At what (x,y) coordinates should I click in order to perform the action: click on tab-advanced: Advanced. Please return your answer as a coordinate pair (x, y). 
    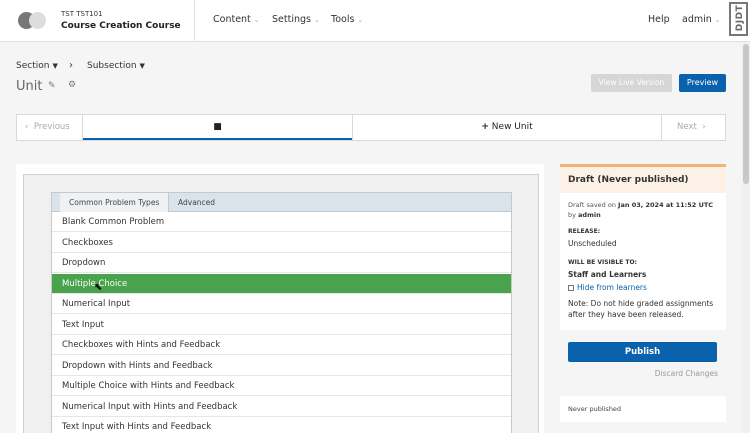
    Looking at the image, I should click on (196, 202).